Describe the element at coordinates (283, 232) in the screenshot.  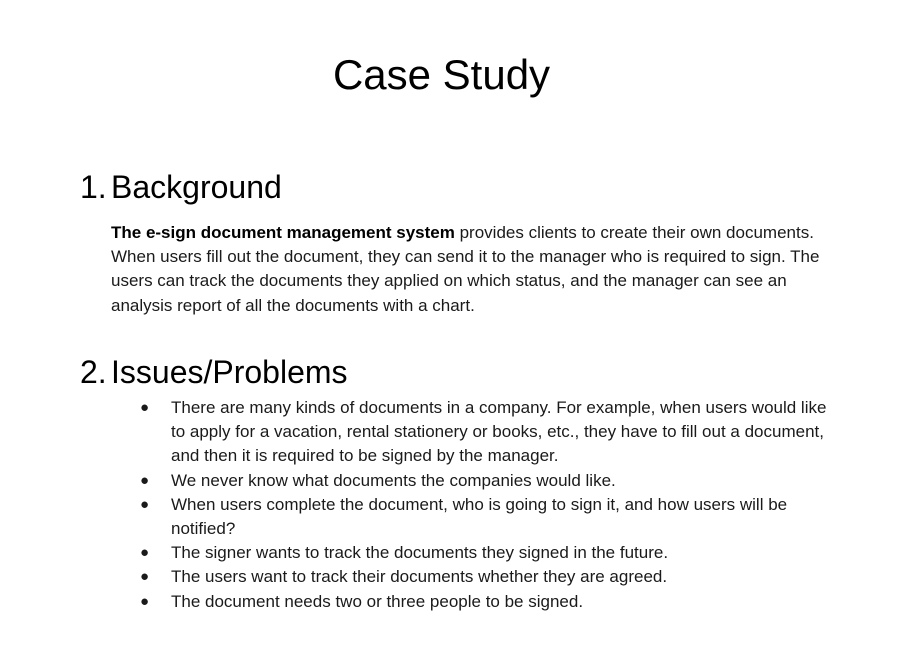
I see `background-bold-lead: The e-sign document management system` at that location.